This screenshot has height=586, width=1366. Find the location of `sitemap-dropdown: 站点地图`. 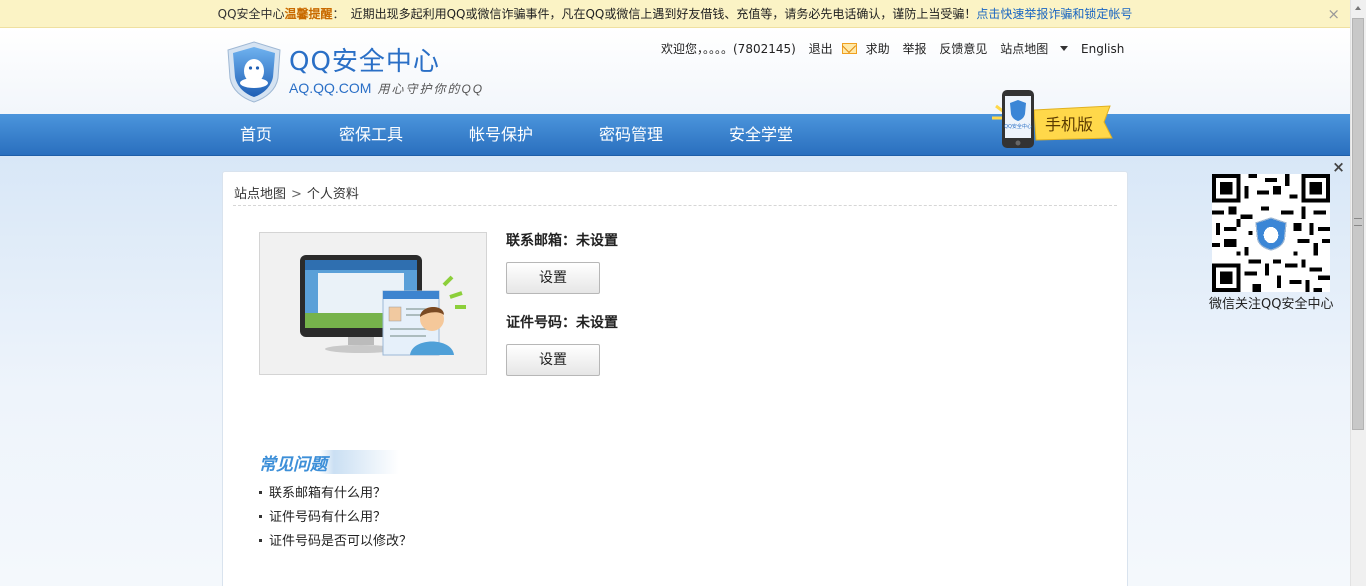

sitemap-dropdown: 站点地图 is located at coordinates (1034, 49).